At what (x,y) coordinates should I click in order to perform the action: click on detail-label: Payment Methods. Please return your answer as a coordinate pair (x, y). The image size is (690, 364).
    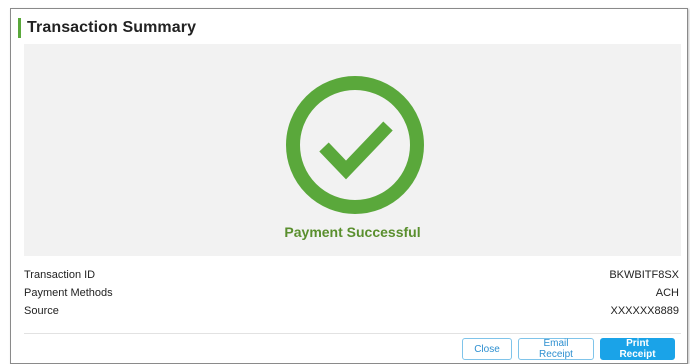
    Looking at the image, I should click on (68, 293).